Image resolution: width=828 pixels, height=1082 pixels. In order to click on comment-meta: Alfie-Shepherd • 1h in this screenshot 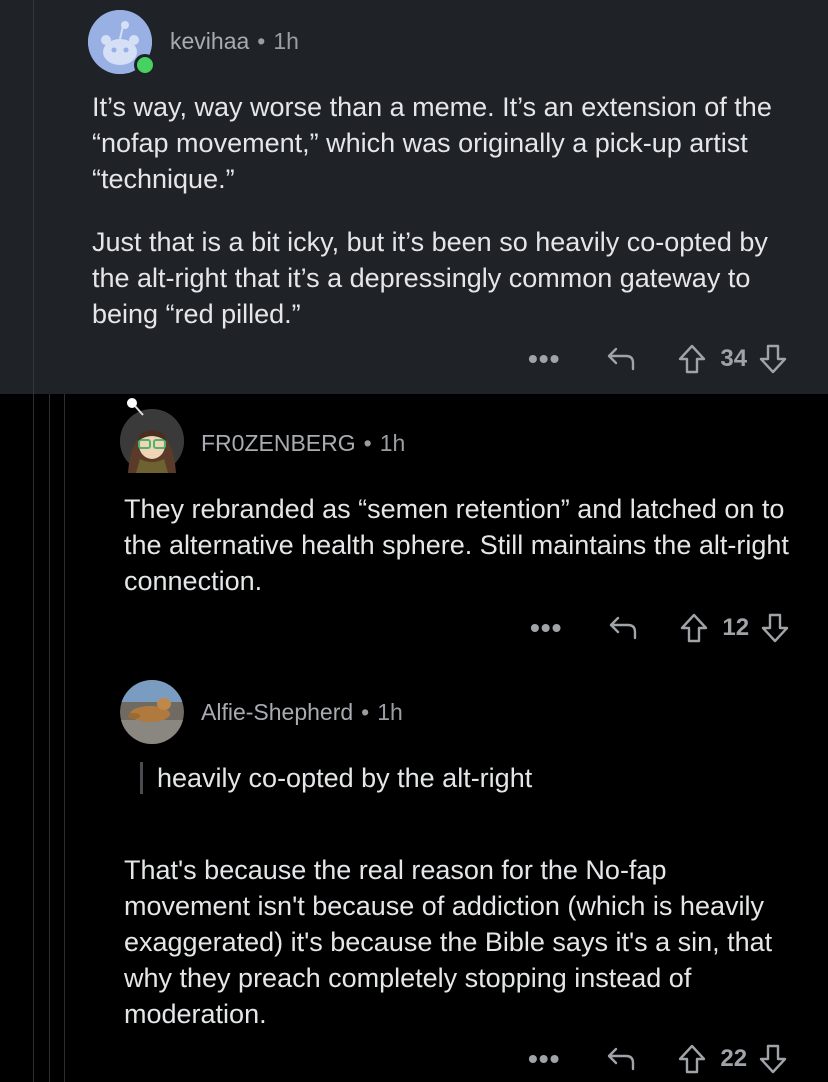, I will do `click(302, 712)`.